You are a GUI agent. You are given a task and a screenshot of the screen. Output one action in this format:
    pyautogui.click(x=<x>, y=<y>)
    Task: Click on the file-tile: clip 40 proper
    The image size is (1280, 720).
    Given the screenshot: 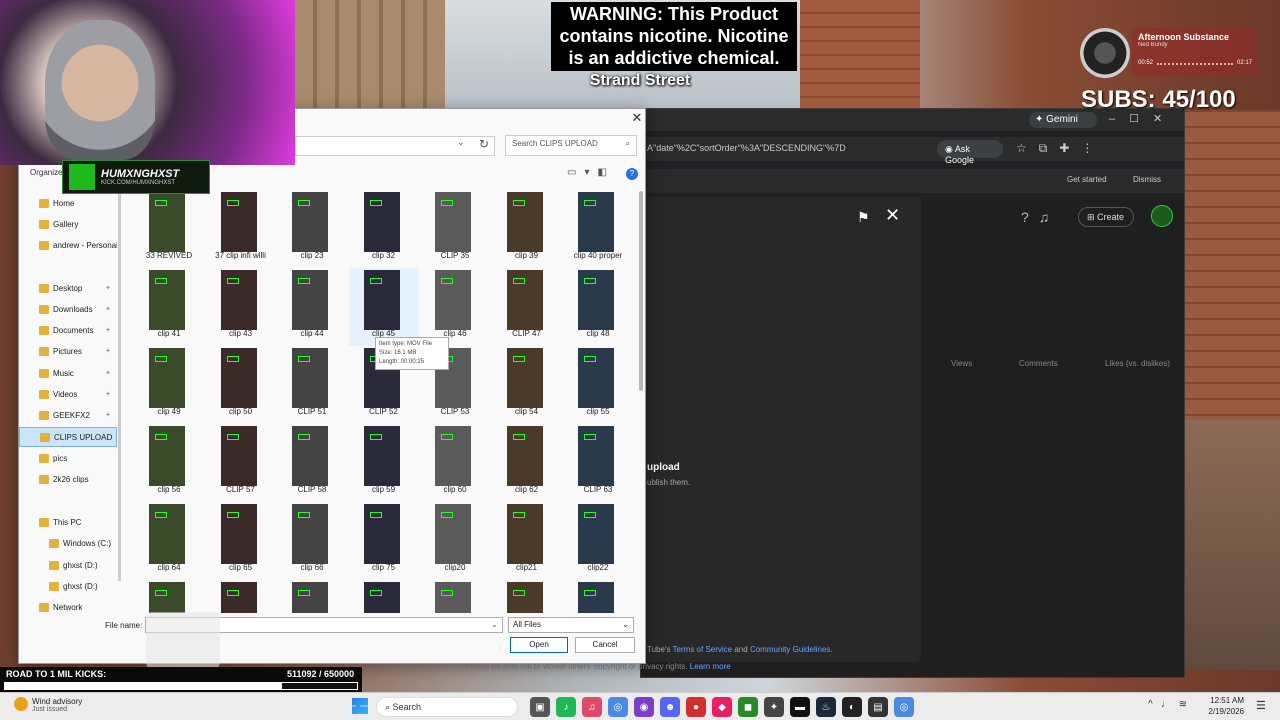 What is the action you would take?
    pyautogui.click(x=598, y=229)
    